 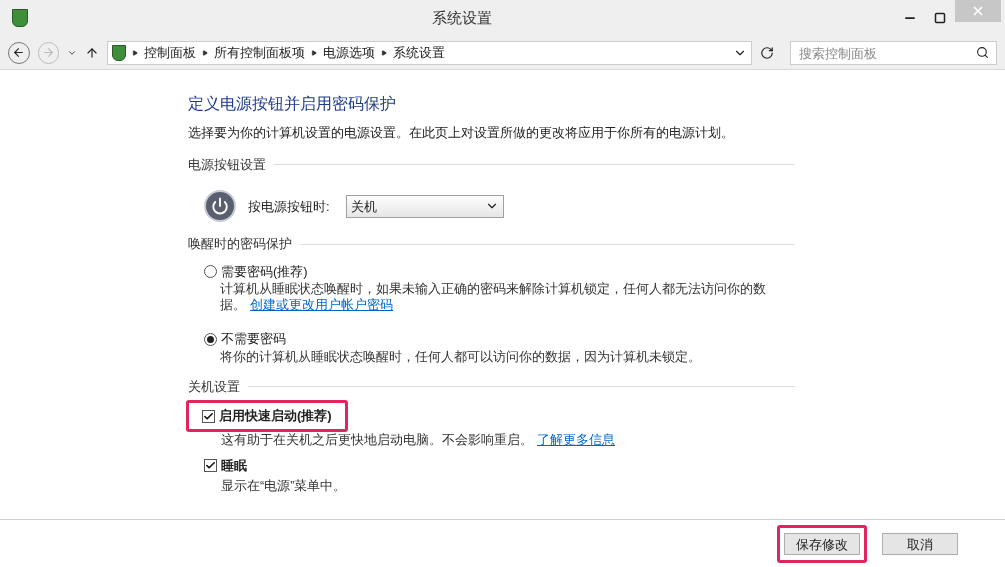 I want to click on radio-label: 不需要密码, so click(x=253, y=339).